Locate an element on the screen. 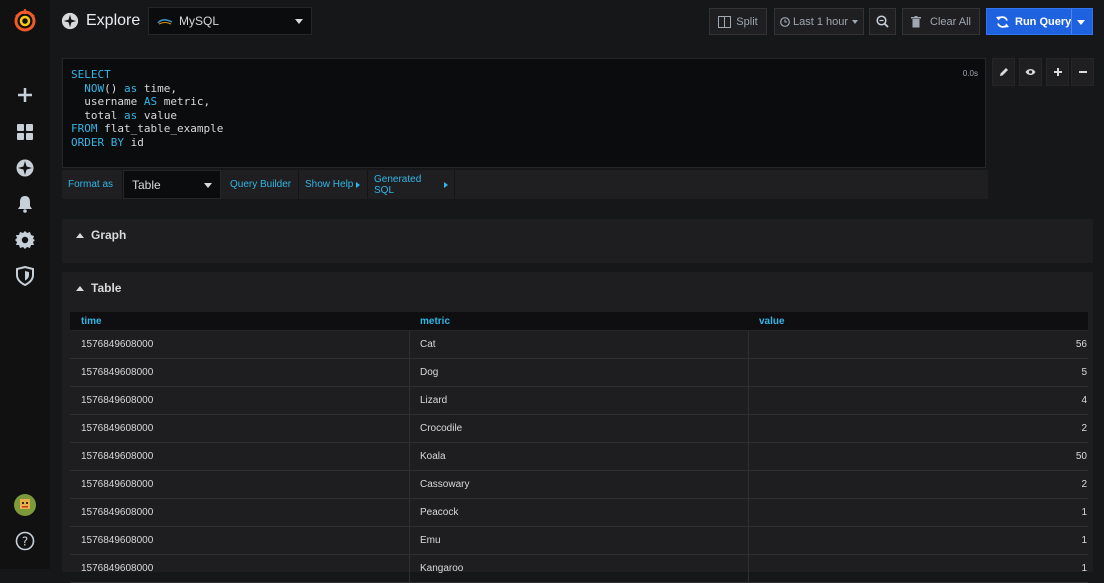 The height and width of the screenshot is (583, 1104). format-as-label: Format as is located at coordinates (92, 184).